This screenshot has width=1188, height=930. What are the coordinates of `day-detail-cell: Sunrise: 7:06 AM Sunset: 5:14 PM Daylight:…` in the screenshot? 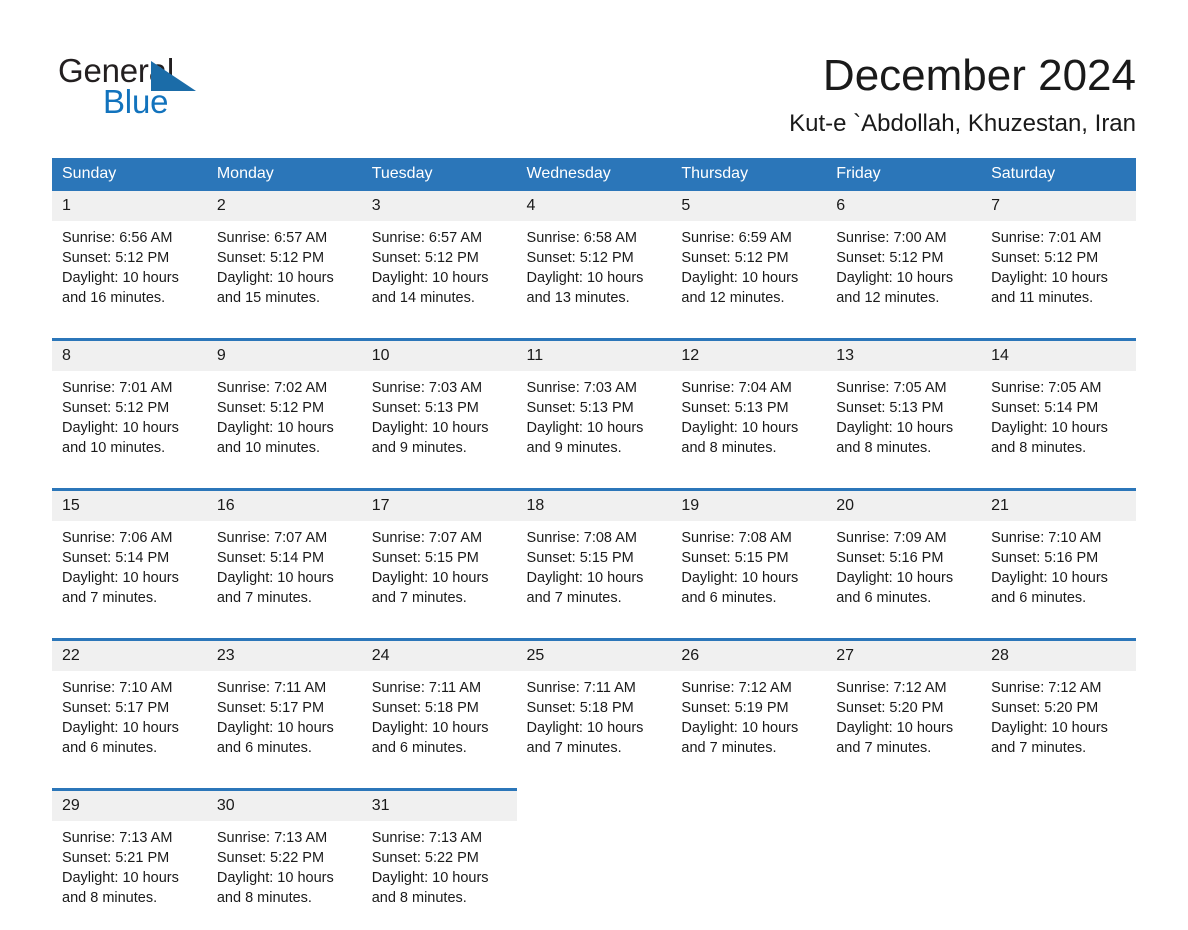 It's located at (129, 575).